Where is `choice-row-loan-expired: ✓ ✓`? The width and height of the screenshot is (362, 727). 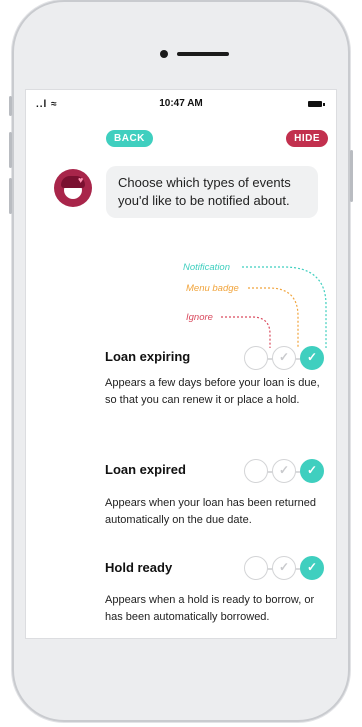 choice-row-loan-expired: ✓ ✓ is located at coordinates (285, 472).